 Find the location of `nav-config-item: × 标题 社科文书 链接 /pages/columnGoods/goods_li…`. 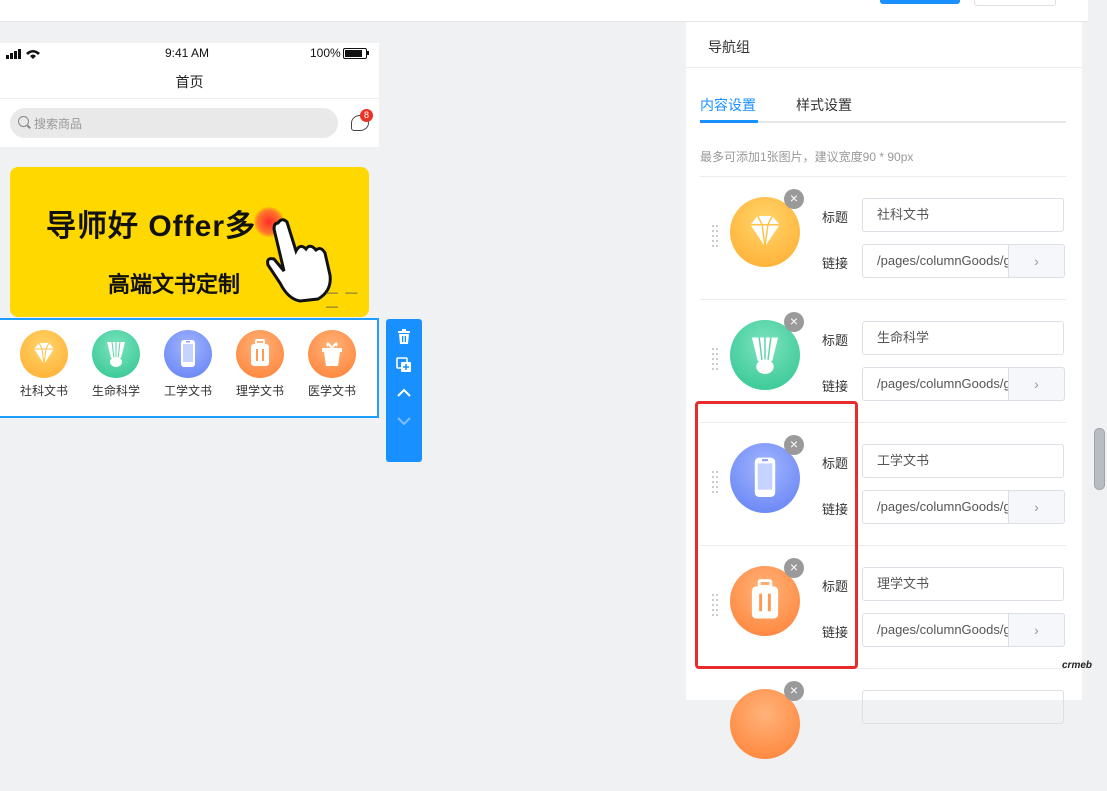

nav-config-item: × 标题 社科文书 链接 /pages/columnGoods/goods_li… is located at coordinates (883, 237).